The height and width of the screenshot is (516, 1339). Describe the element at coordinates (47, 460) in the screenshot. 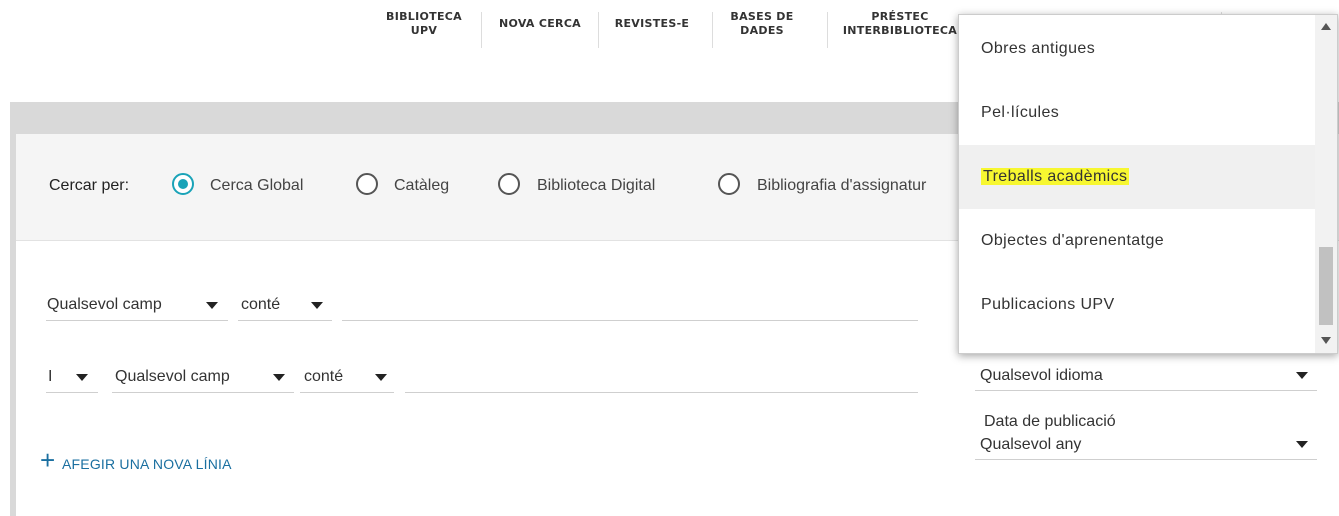

I see `plus-icon: +` at that location.